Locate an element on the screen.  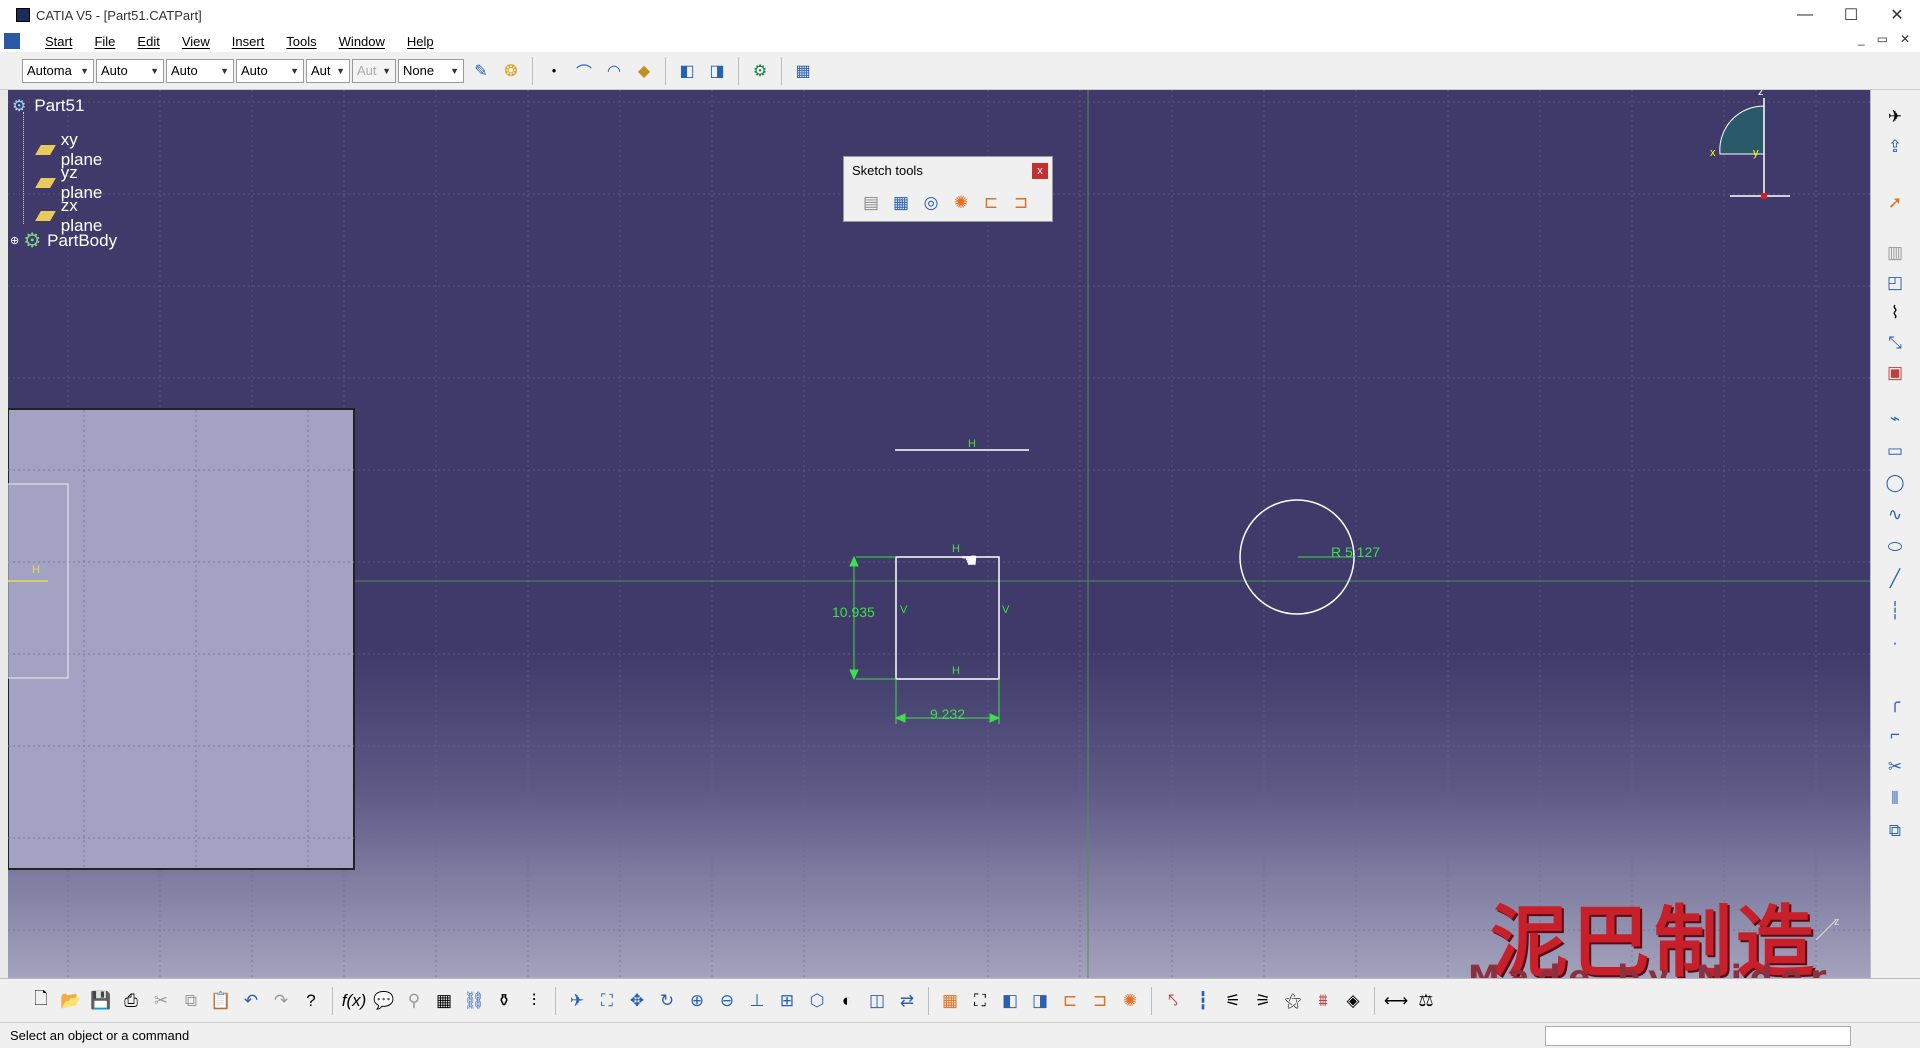
line-thickness-combo: Auto ▼ is located at coordinates (200, 70).